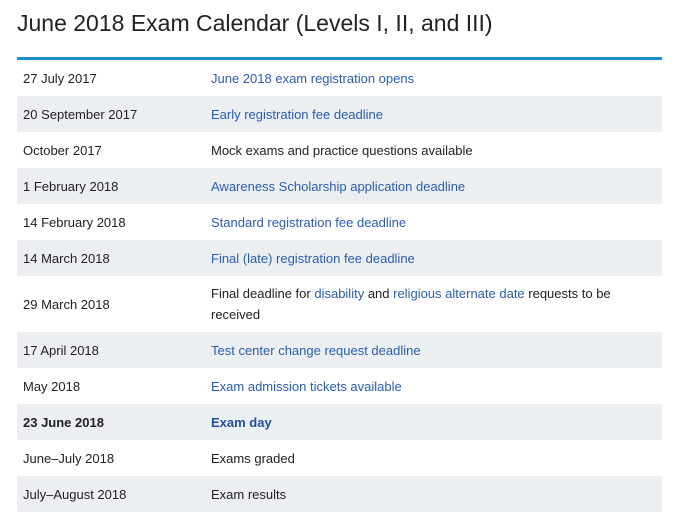 The width and height of the screenshot is (679, 522). Describe the element at coordinates (313, 258) in the screenshot. I see `final-registration-deadline-link: Final (late) registration fee deadline` at that location.